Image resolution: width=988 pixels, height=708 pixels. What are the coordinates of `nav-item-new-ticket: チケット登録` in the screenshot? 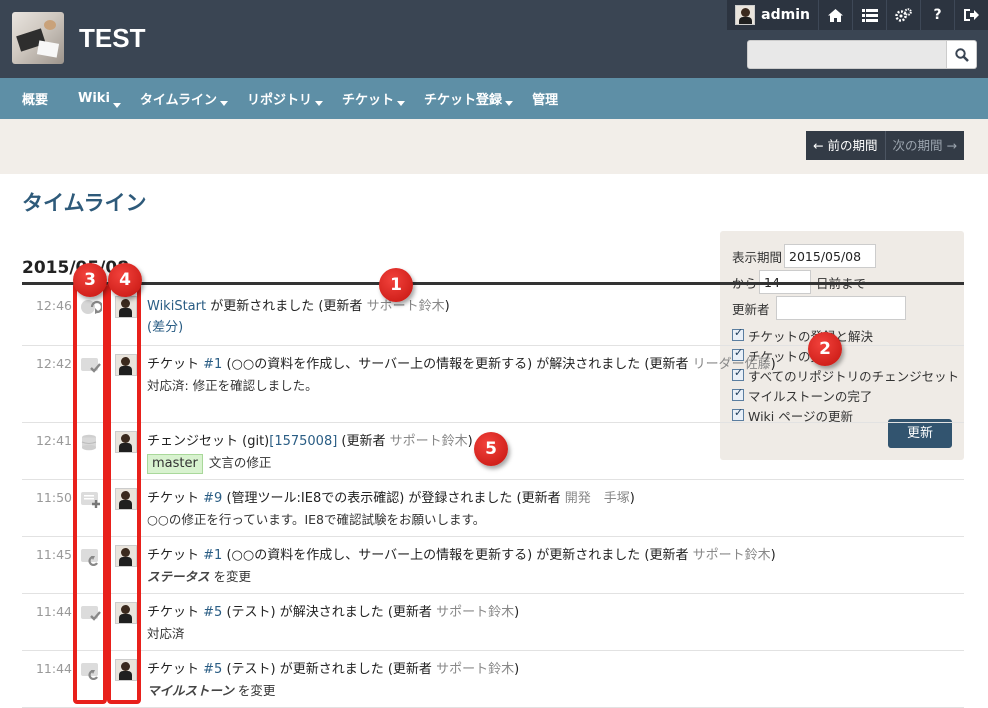 It's located at (465, 98).